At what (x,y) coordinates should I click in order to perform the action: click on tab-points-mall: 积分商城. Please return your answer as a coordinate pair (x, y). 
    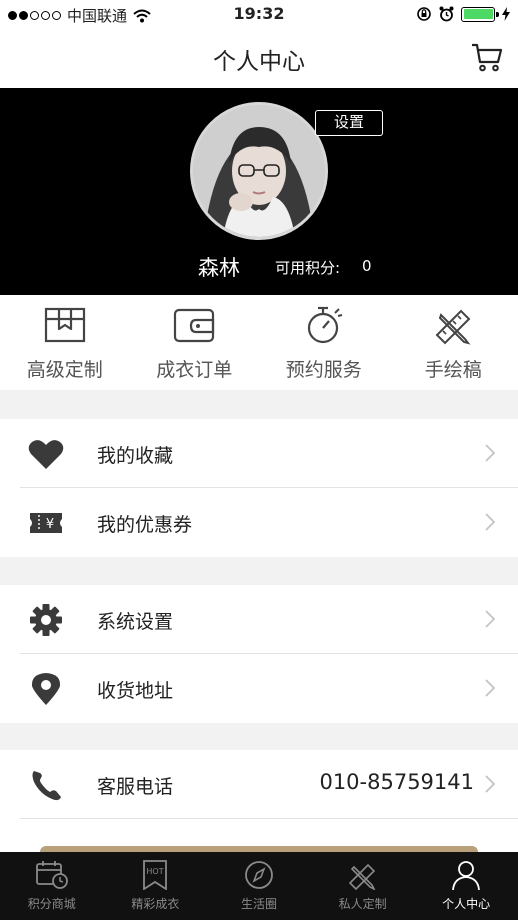
    Looking at the image, I should click on (52, 886).